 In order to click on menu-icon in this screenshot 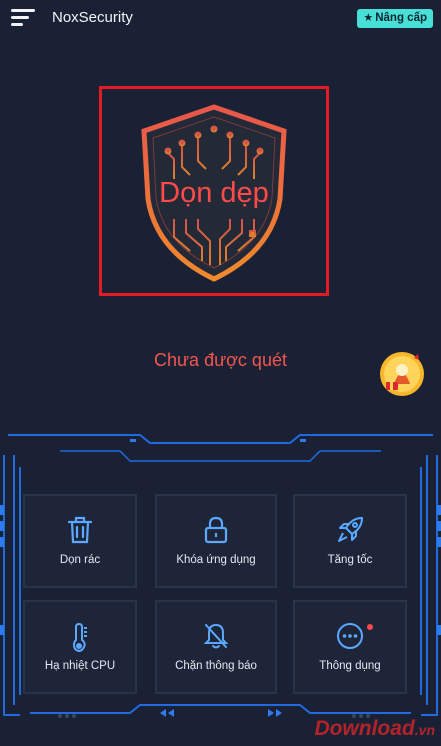, I will do `click(23, 18)`.